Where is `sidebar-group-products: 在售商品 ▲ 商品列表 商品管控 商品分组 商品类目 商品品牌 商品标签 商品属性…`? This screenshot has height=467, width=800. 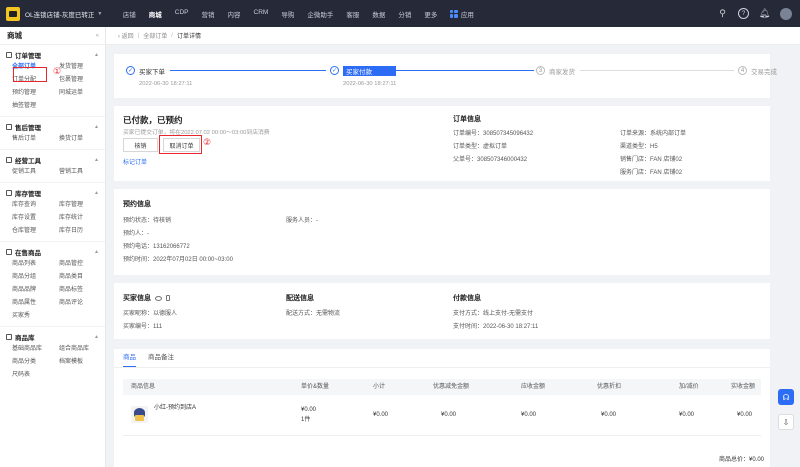
sidebar-group-products: 在售商品 ▲ 商品列表 商品管控 商品分组 商品类目 商品品牌 商品标签 商品属性… is located at coordinates (52, 284).